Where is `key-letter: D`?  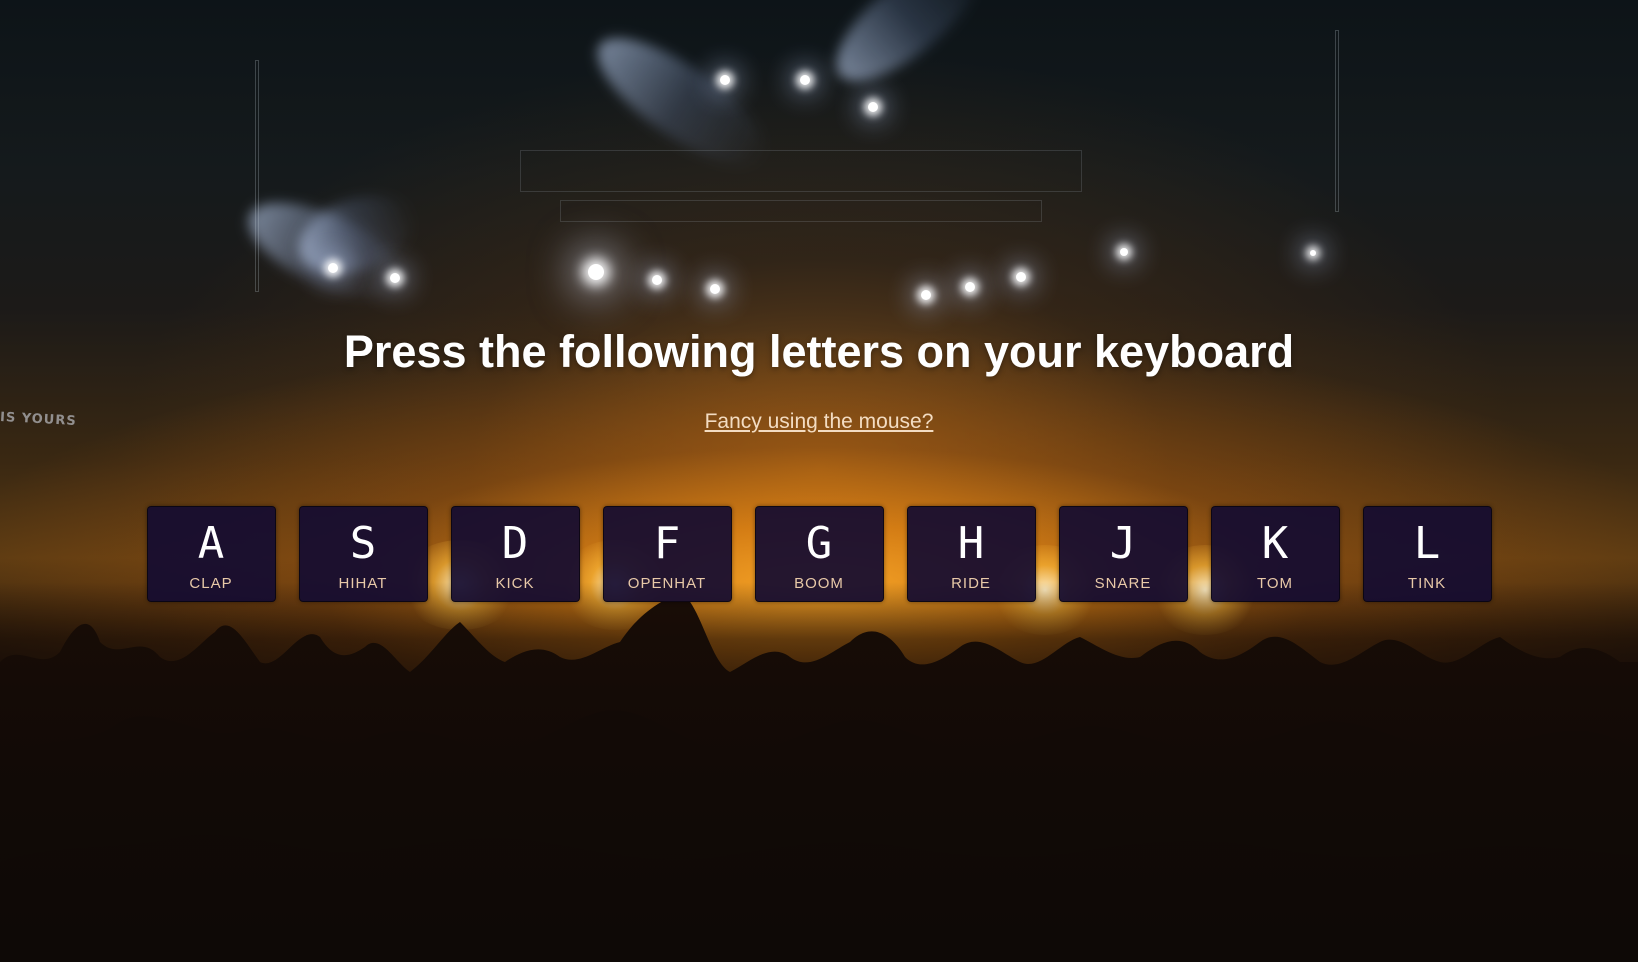 key-letter: D is located at coordinates (515, 543).